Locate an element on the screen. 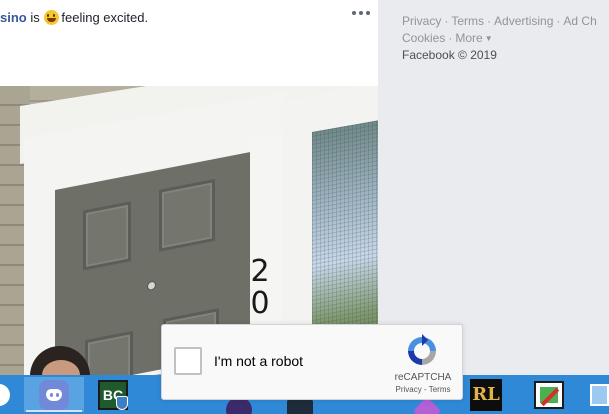  footer-links-row-1: Privacy · Terms · Advertising · Ad Ch is located at coordinates (499, 21).